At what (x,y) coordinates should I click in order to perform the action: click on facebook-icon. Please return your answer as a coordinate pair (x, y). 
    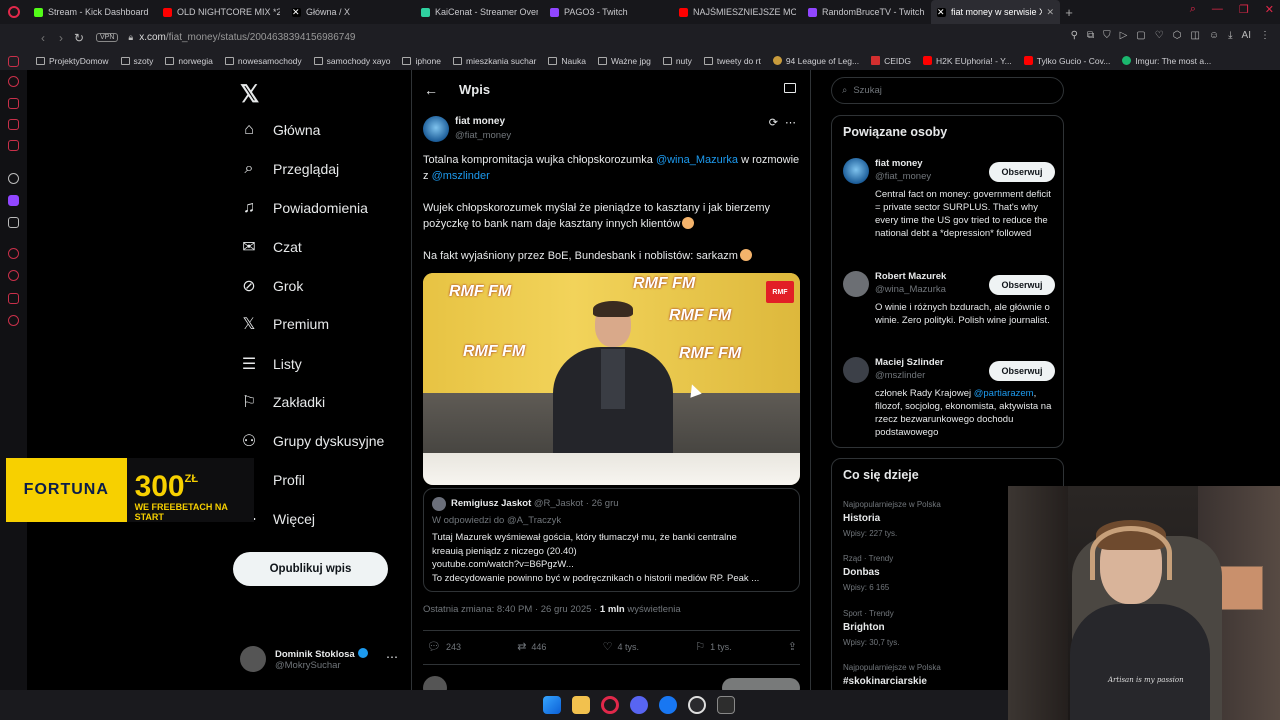
    Looking at the image, I should click on (668, 705).